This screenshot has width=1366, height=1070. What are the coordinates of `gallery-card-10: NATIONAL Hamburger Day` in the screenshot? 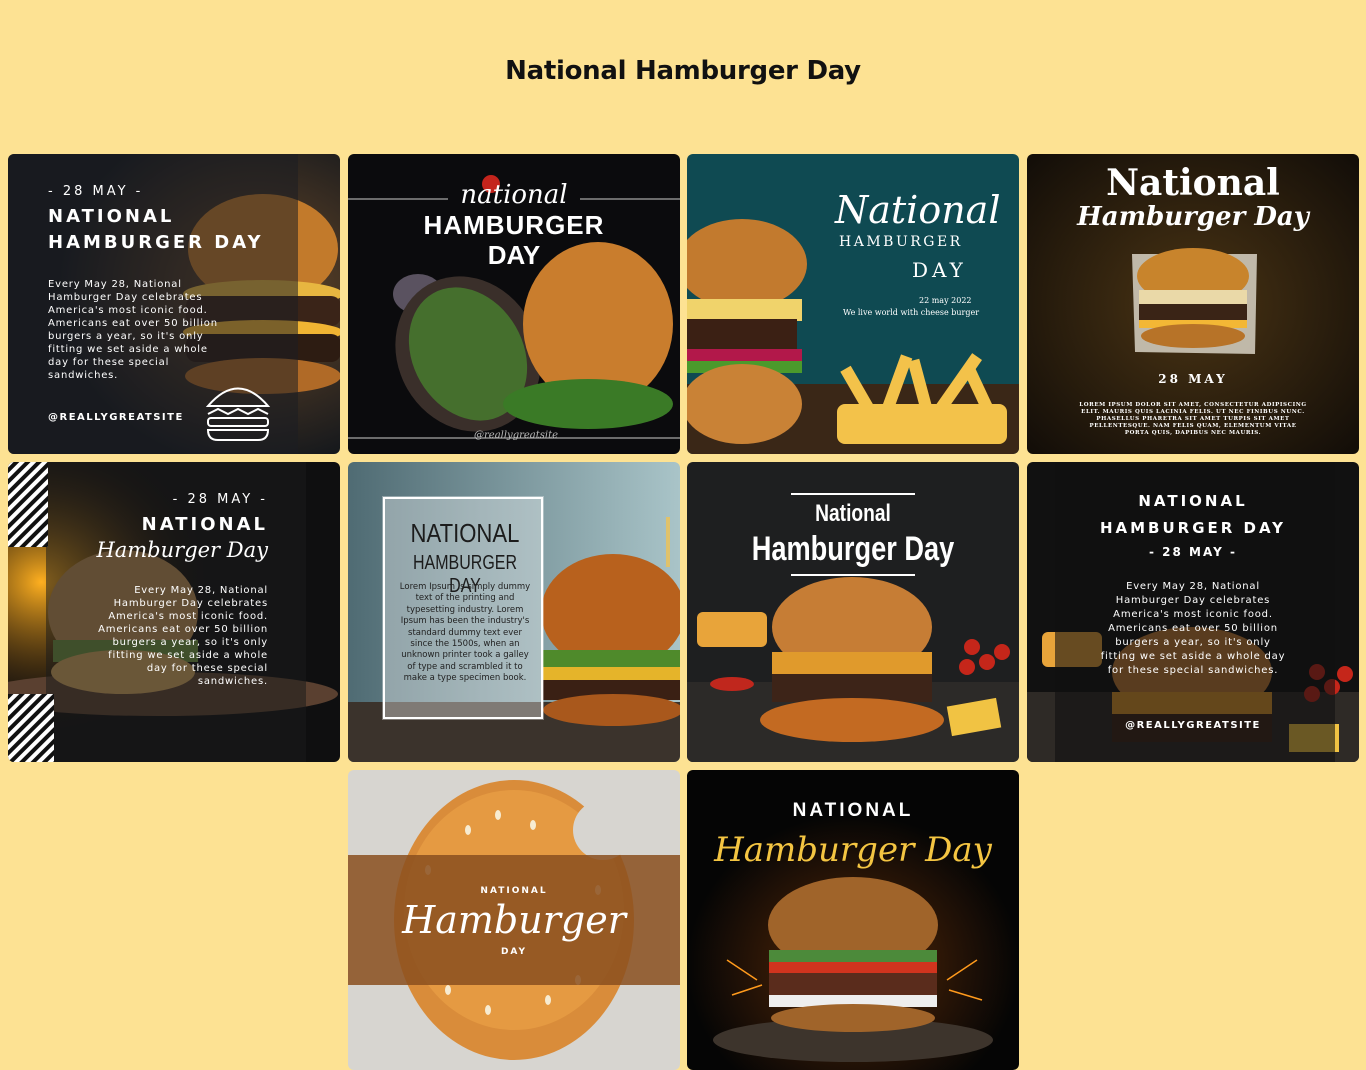 It's located at (853, 920).